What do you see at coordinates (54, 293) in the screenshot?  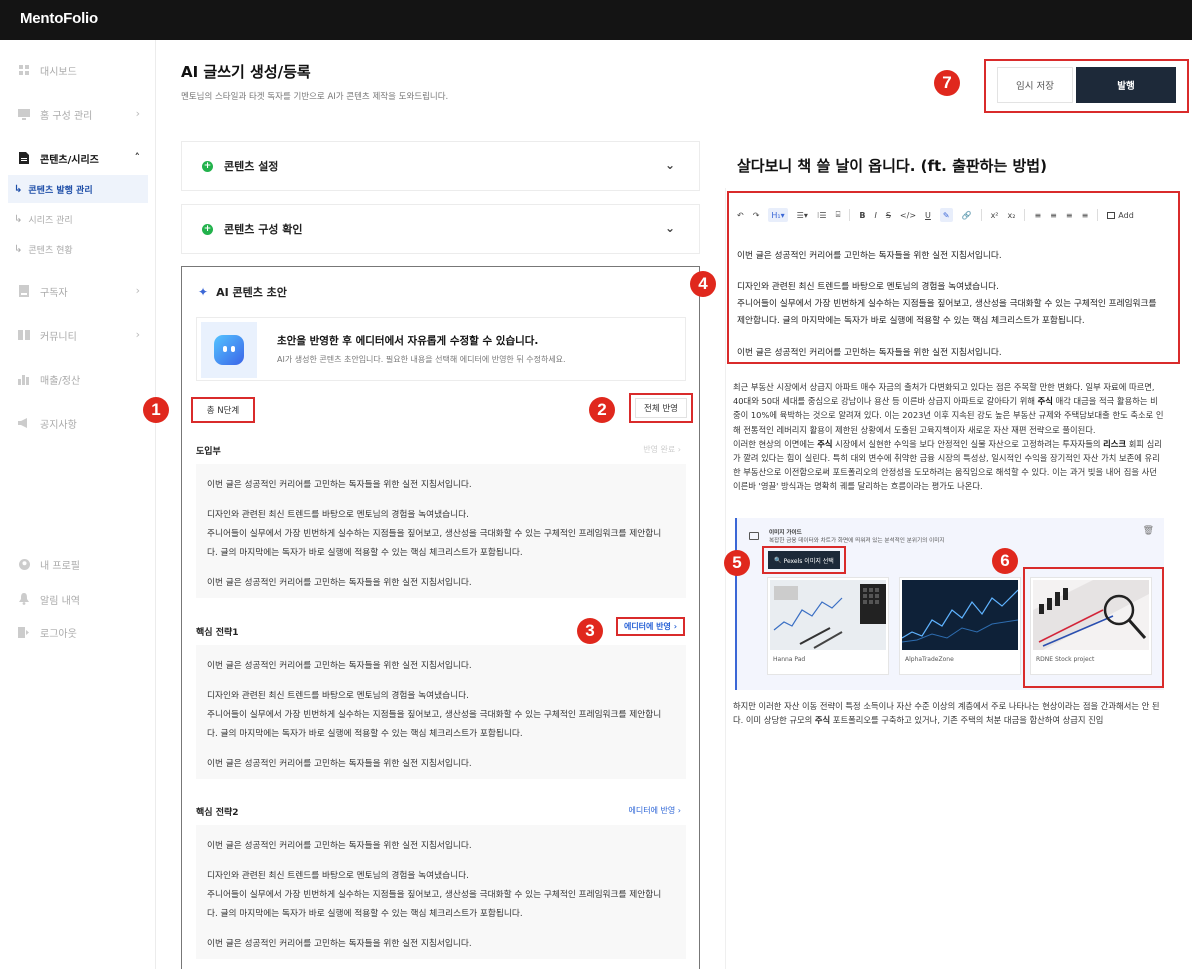 I see `sidebar-item-label: 구독자` at bounding box center [54, 293].